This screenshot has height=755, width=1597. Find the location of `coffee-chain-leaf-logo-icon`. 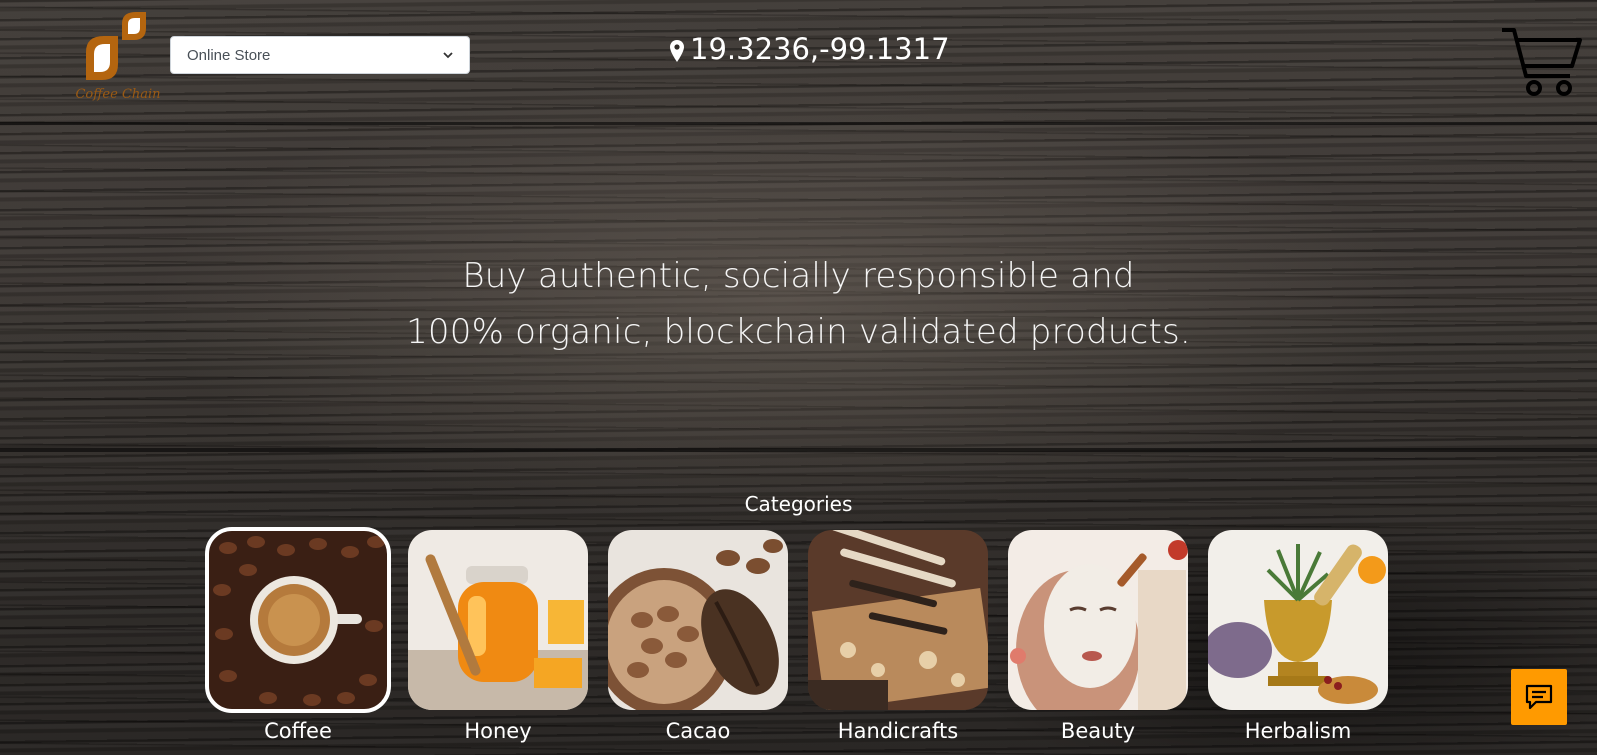

coffee-chain-leaf-logo-icon is located at coordinates (116, 46).